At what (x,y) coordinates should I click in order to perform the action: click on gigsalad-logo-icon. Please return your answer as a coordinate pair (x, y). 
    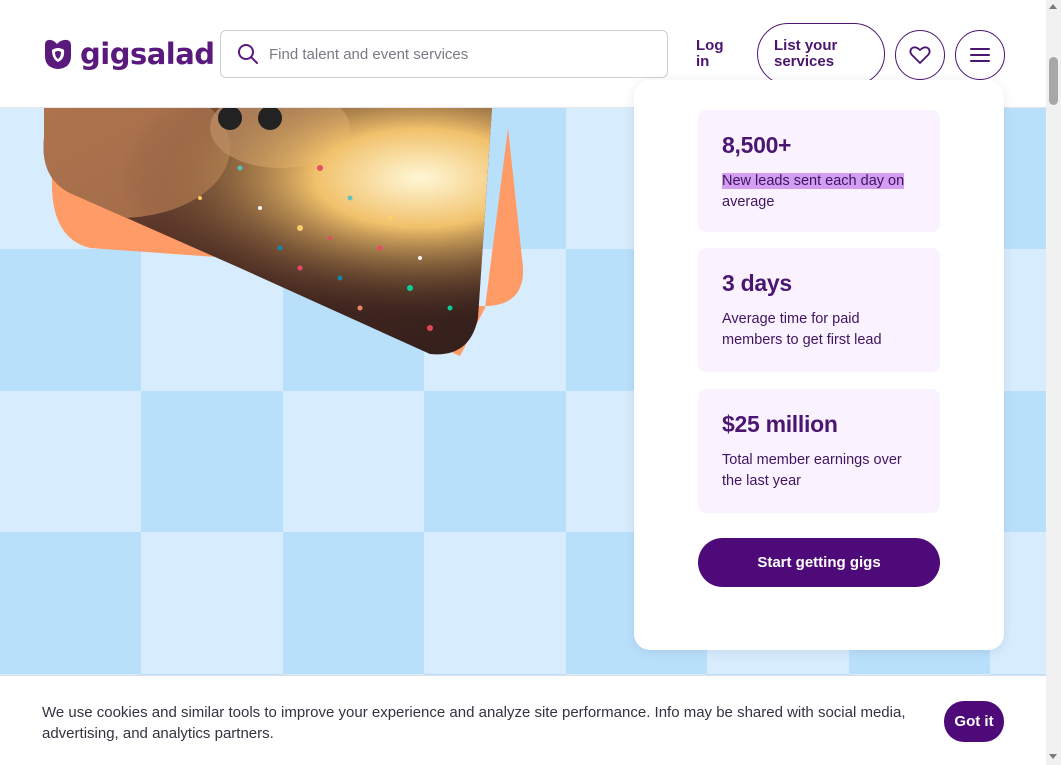
    Looking at the image, I should click on (58, 54).